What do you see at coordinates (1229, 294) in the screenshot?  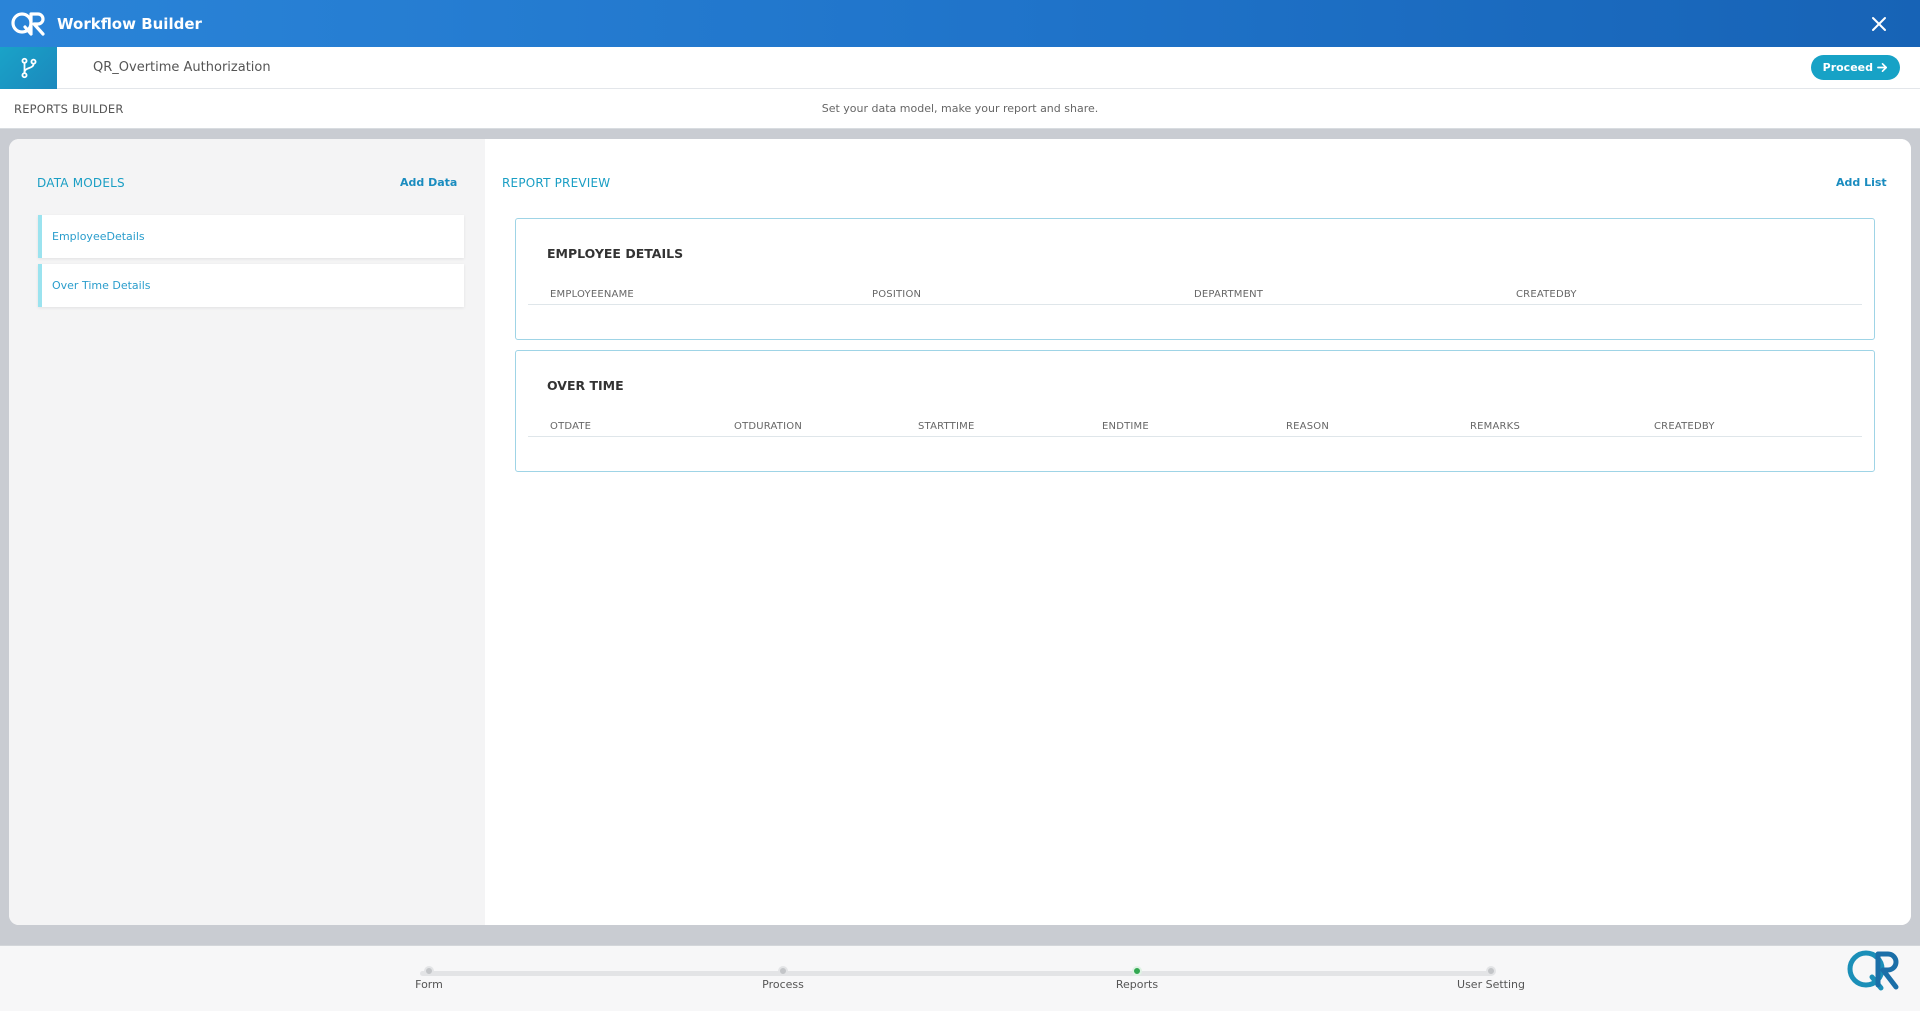 I see `column-header: DEPARTMENT` at bounding box center [1229, 294].